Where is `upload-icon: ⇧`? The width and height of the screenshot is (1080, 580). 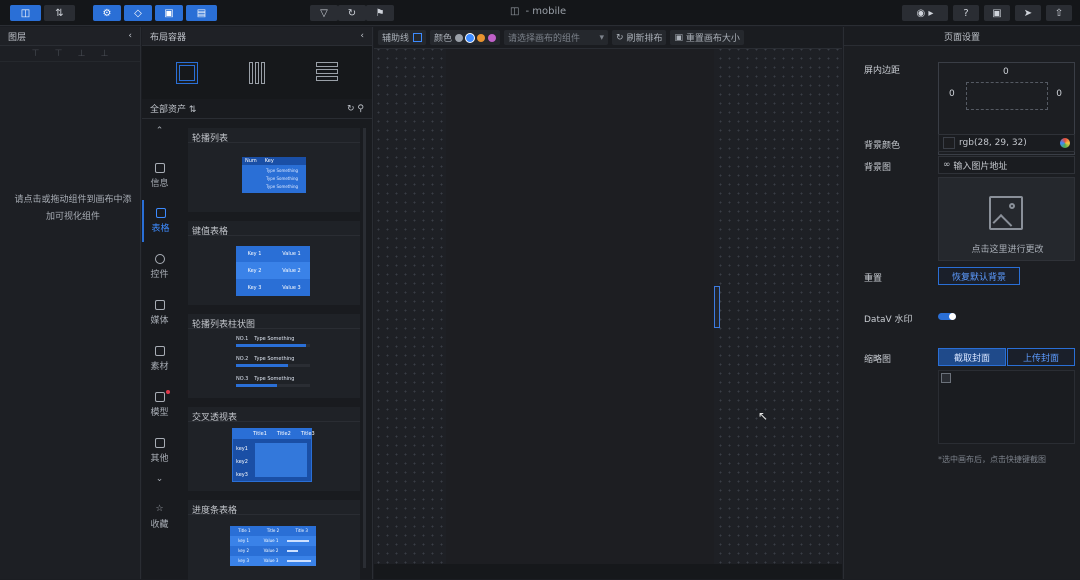 upload-icon: ⇧ is located at coordinates (1059, 13).